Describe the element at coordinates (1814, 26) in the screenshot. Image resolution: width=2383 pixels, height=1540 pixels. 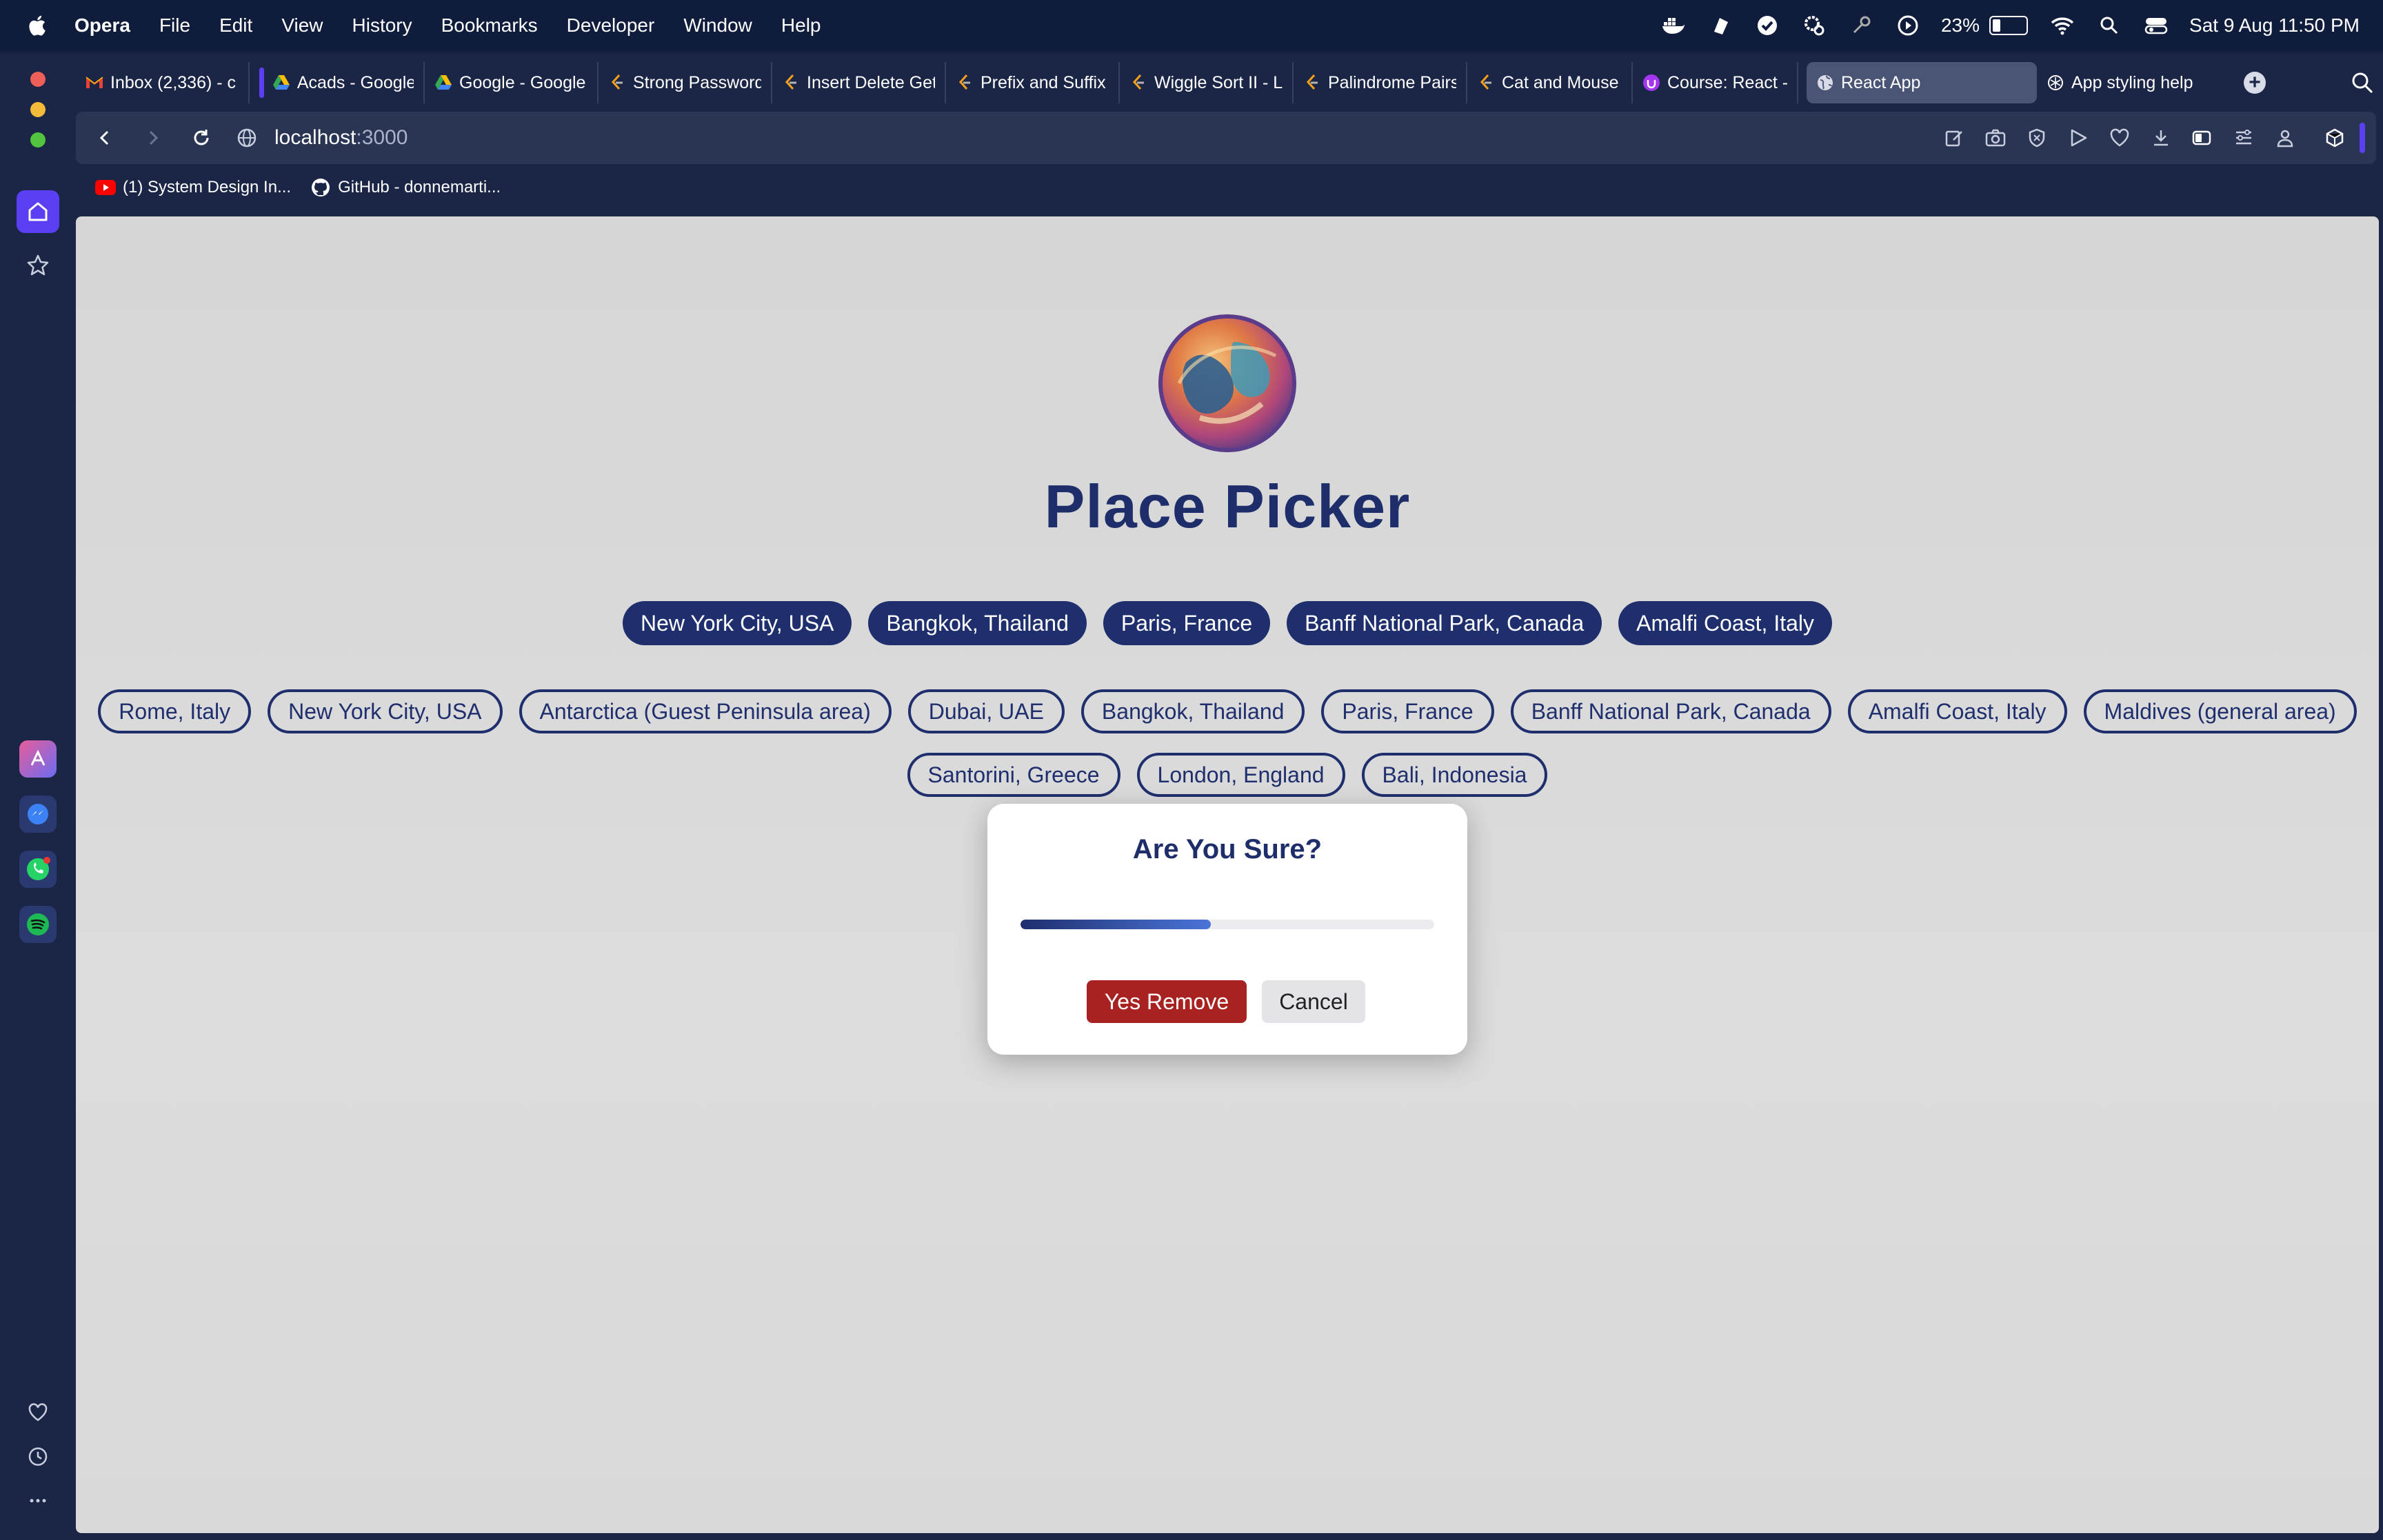
I see `gear-icon` at that location.